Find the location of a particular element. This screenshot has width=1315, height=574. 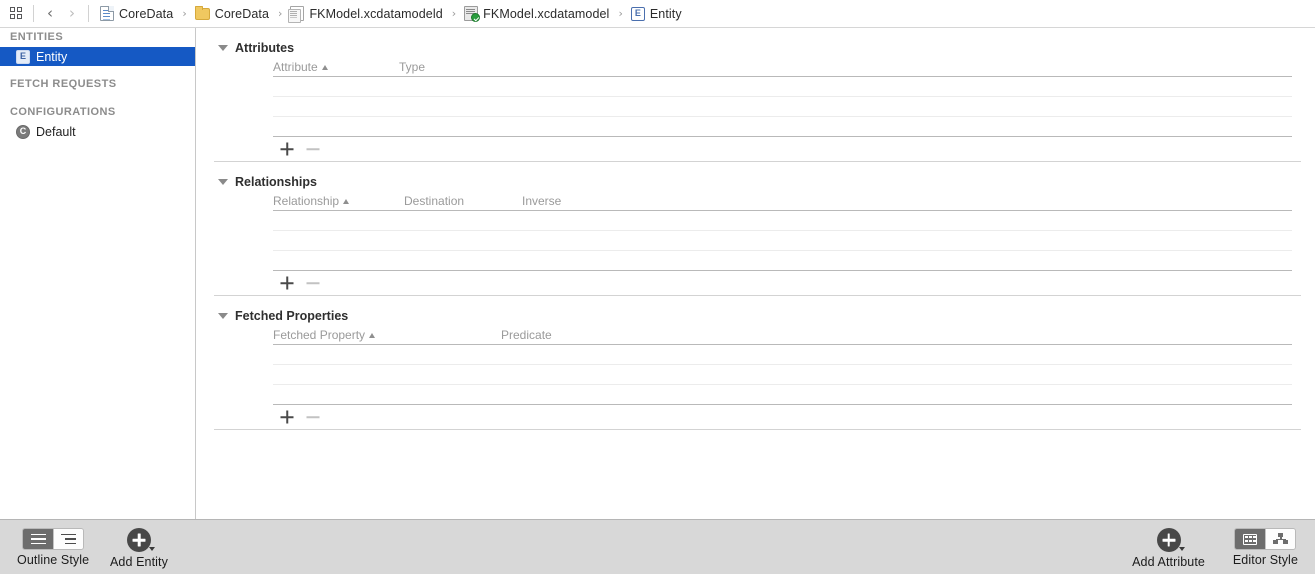

sidebar-item-label: Entity is located at coordinates (52, 56).